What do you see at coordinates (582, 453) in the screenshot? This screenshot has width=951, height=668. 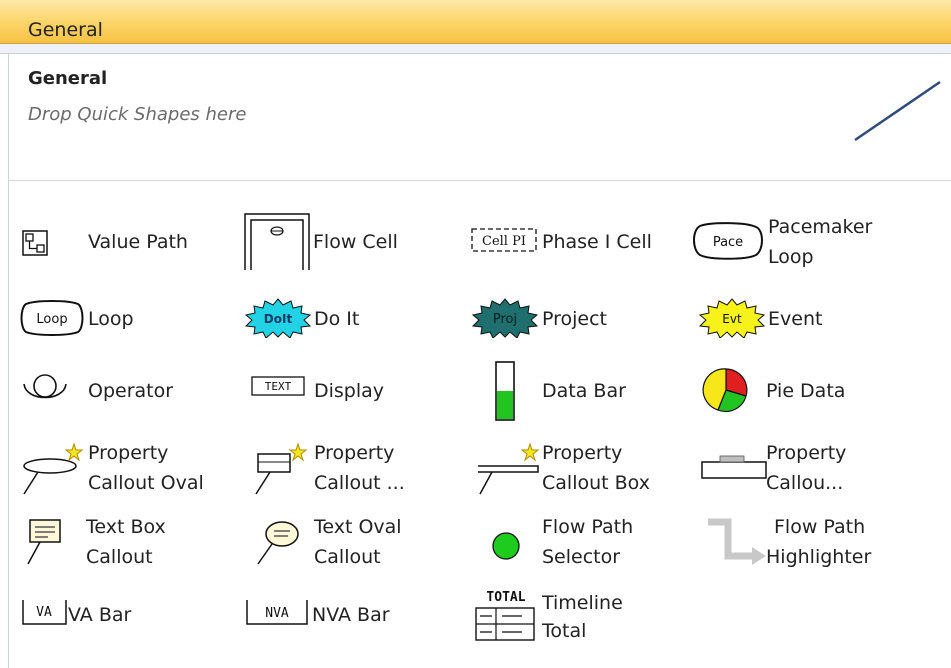 I see `property-callout-box-line1: Property` at bounding box center [582, 453].